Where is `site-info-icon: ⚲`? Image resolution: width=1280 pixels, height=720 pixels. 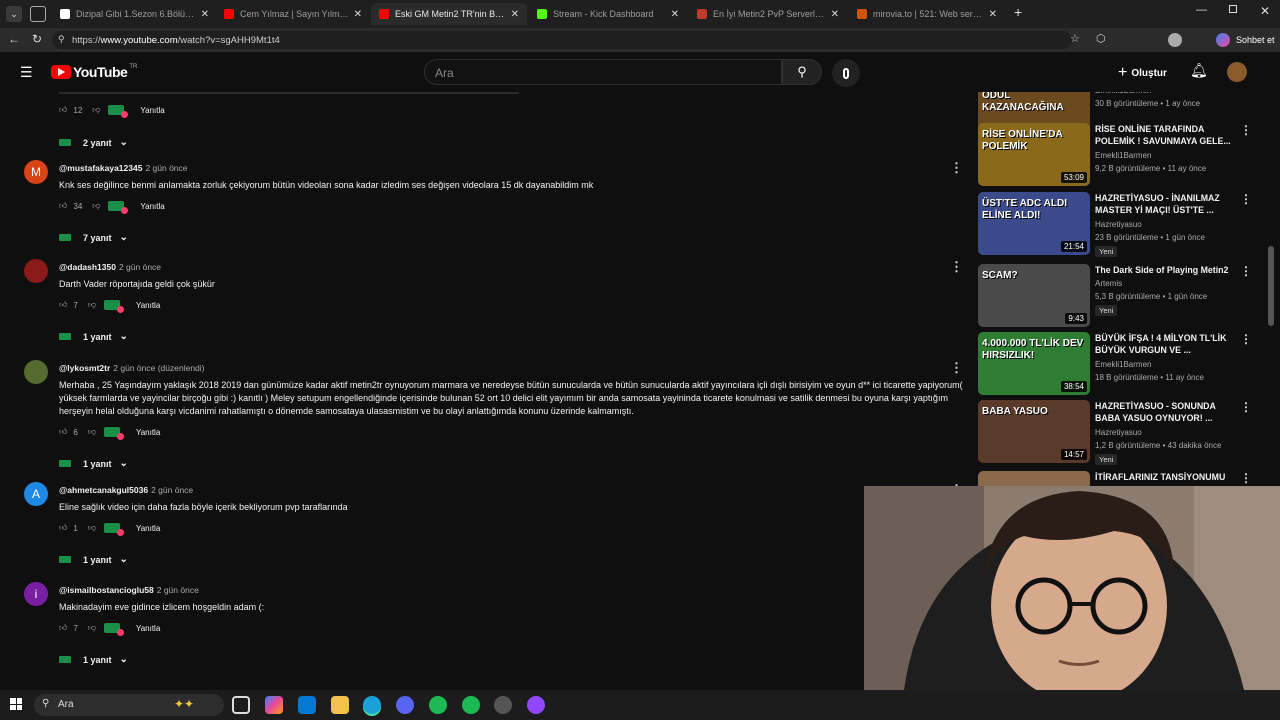
site-info-icon: ⚲ is located at coordinates (61, 39).